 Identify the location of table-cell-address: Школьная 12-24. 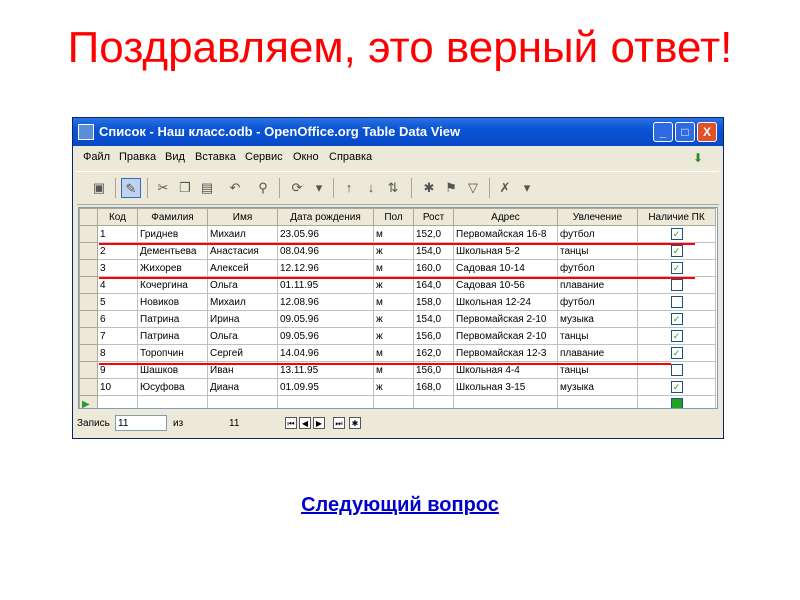
(505, 302).